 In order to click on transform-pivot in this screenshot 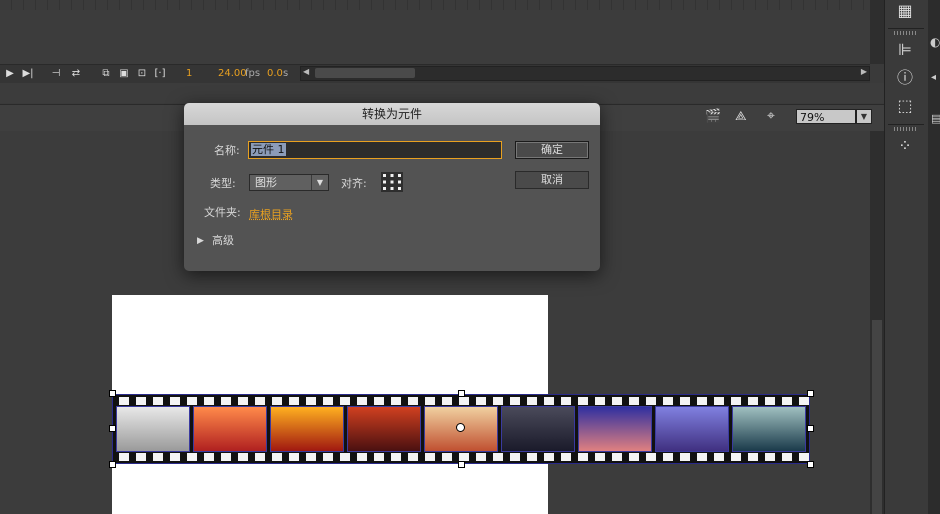, I will do `click(460, 427)`.